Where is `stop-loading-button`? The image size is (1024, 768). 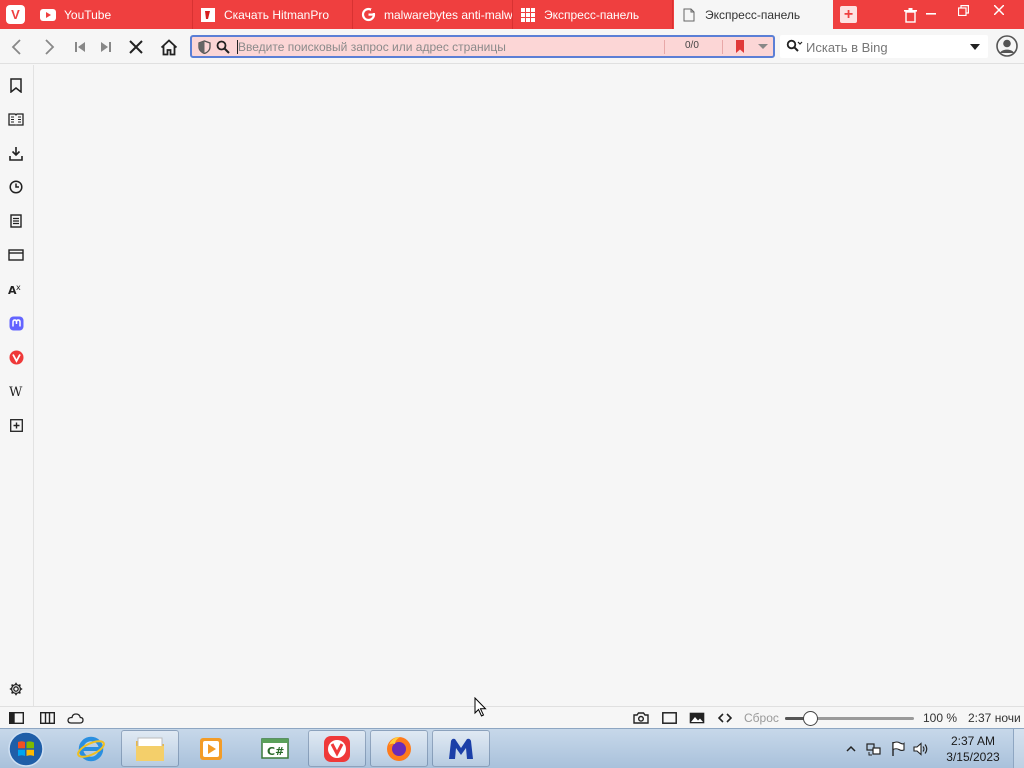
stop-loading-button is located at coordinates (136, 47).